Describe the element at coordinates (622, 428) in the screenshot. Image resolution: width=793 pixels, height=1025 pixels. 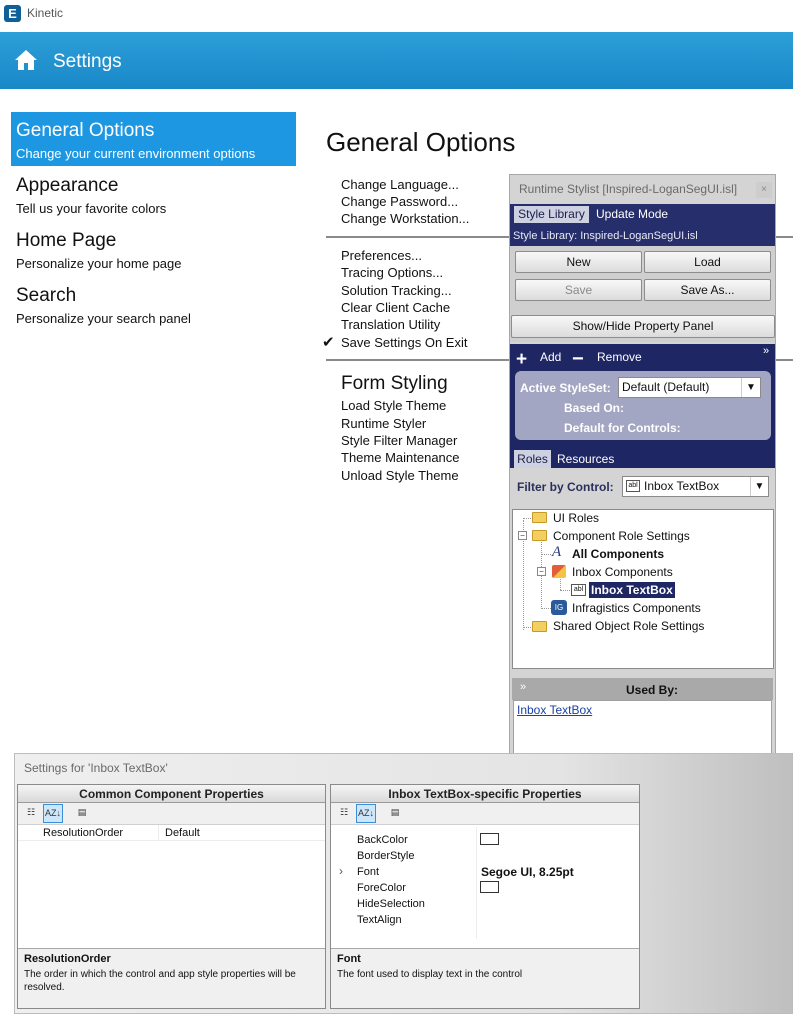
I see `default-for-controls-label: Default for Controls:` at that location.